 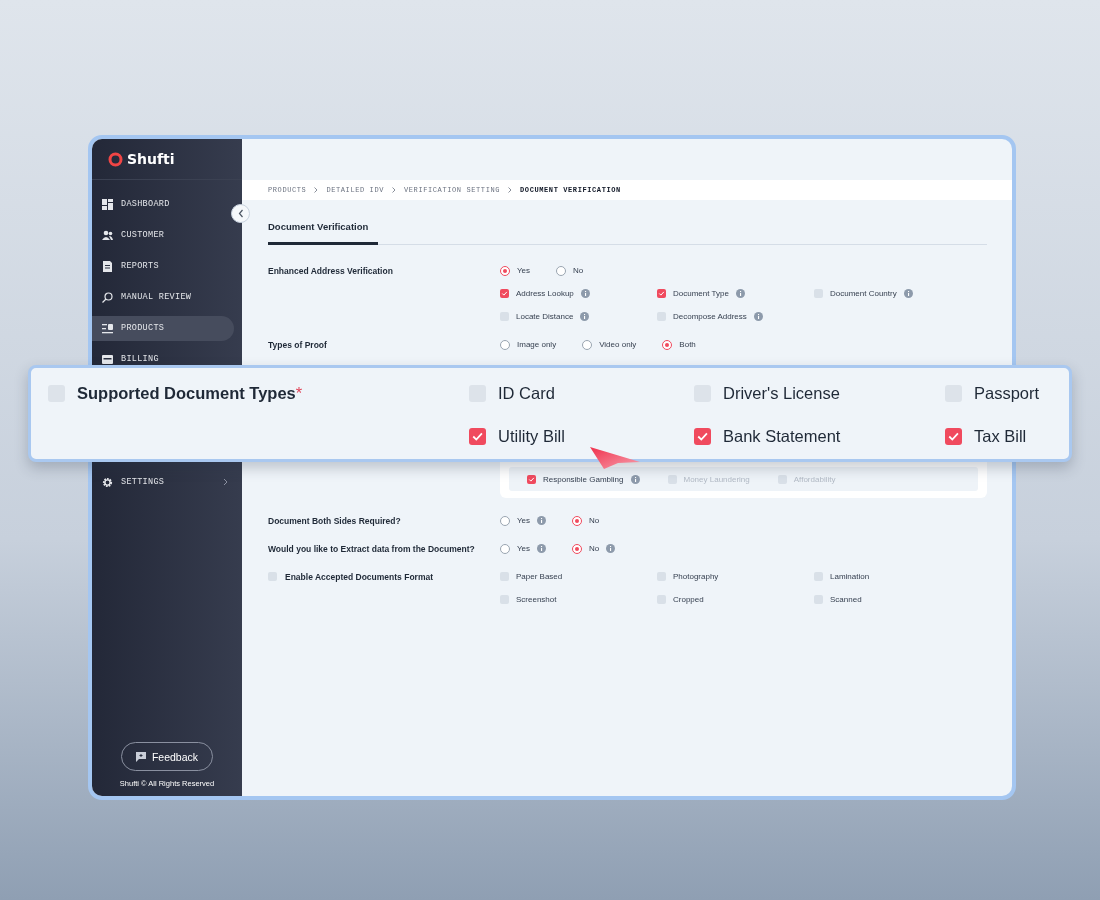 What do you see at coordinates (163, 235) in the screenshot?
I see `sidebar-item: CUSTOMER` at bounding box center [163, 235].